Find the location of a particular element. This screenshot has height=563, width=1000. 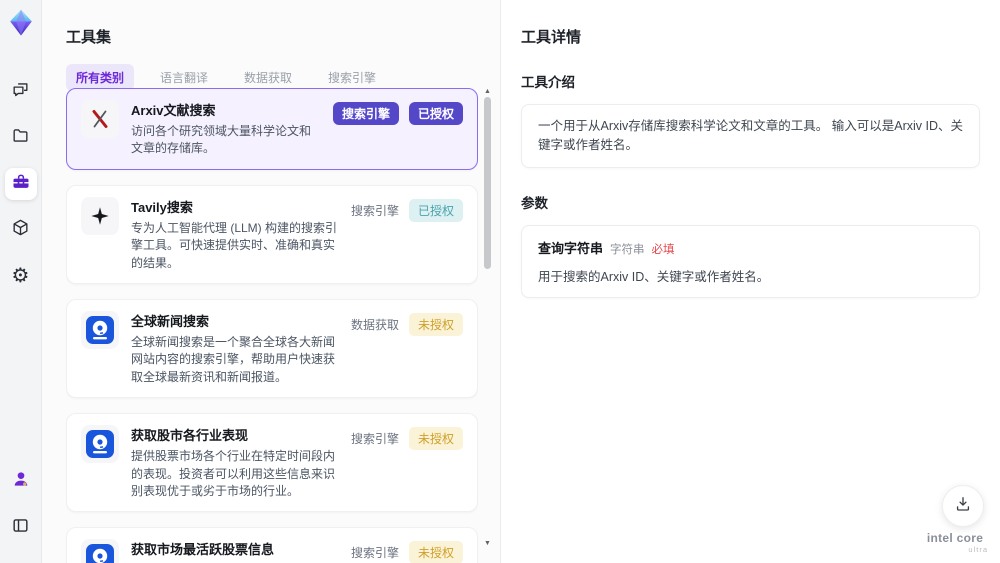

tool-name: 获取市场最活跃股票信息 is located at coordinates (203, 550).